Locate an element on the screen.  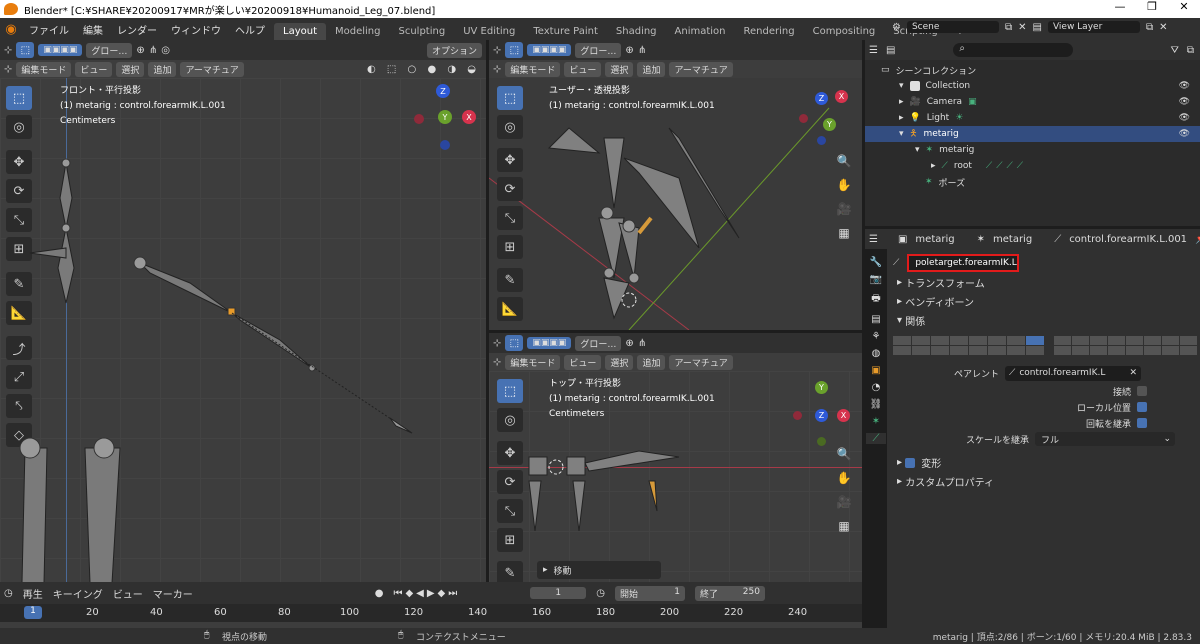
menu-keying: キーイング is located at coordinates (78, 593).